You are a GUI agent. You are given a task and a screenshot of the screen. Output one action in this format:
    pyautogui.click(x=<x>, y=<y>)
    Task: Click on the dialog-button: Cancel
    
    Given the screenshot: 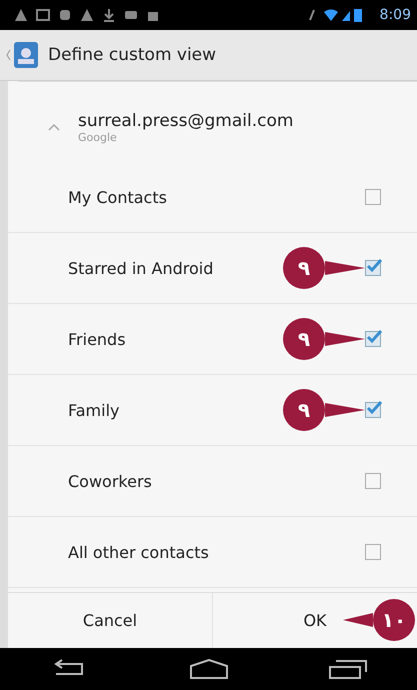 What is the action you would take?
    pyautogui.click(x=110, y=620)
    